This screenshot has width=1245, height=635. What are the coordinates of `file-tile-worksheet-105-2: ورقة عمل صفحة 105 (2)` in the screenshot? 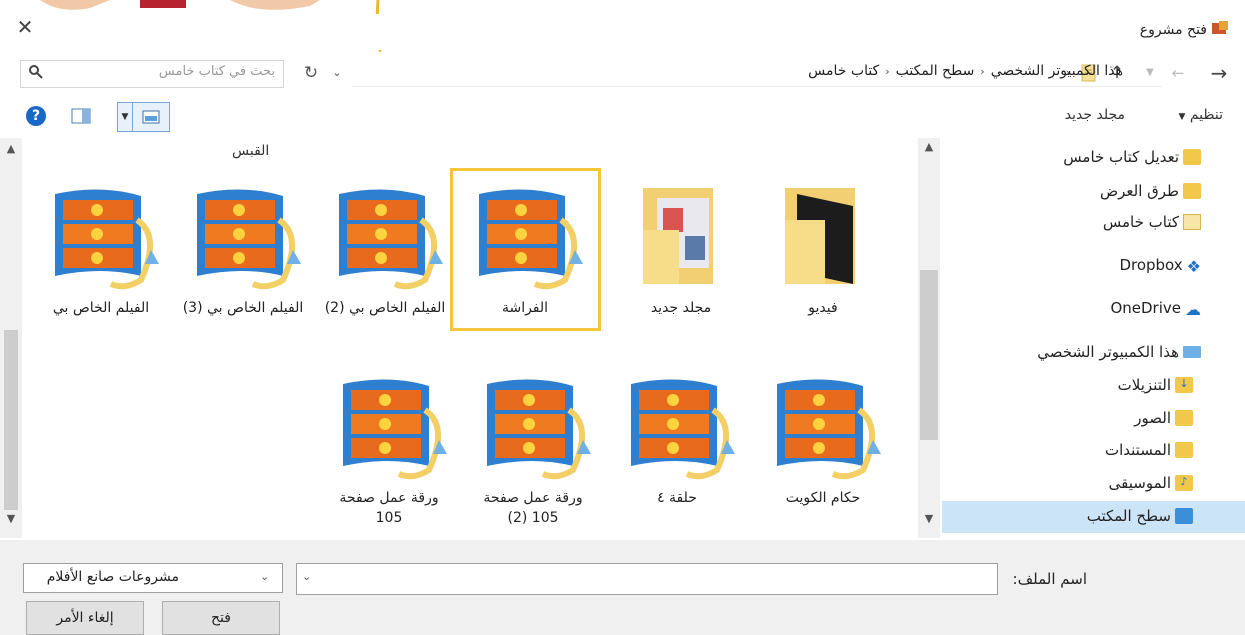 It's located at (533, 449).